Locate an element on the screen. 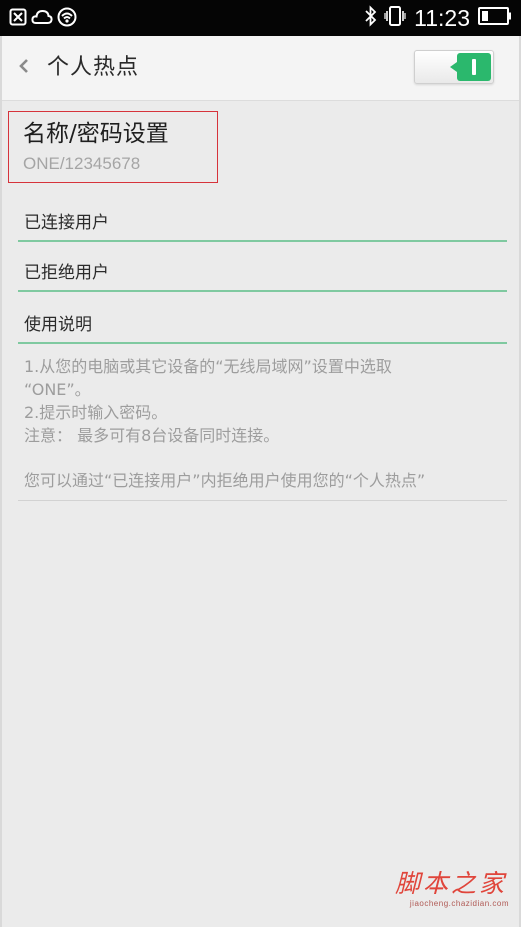 The height and width of the screenshot is (927, 521). status-bar: 11:23 is located at coordinates (260, 18).